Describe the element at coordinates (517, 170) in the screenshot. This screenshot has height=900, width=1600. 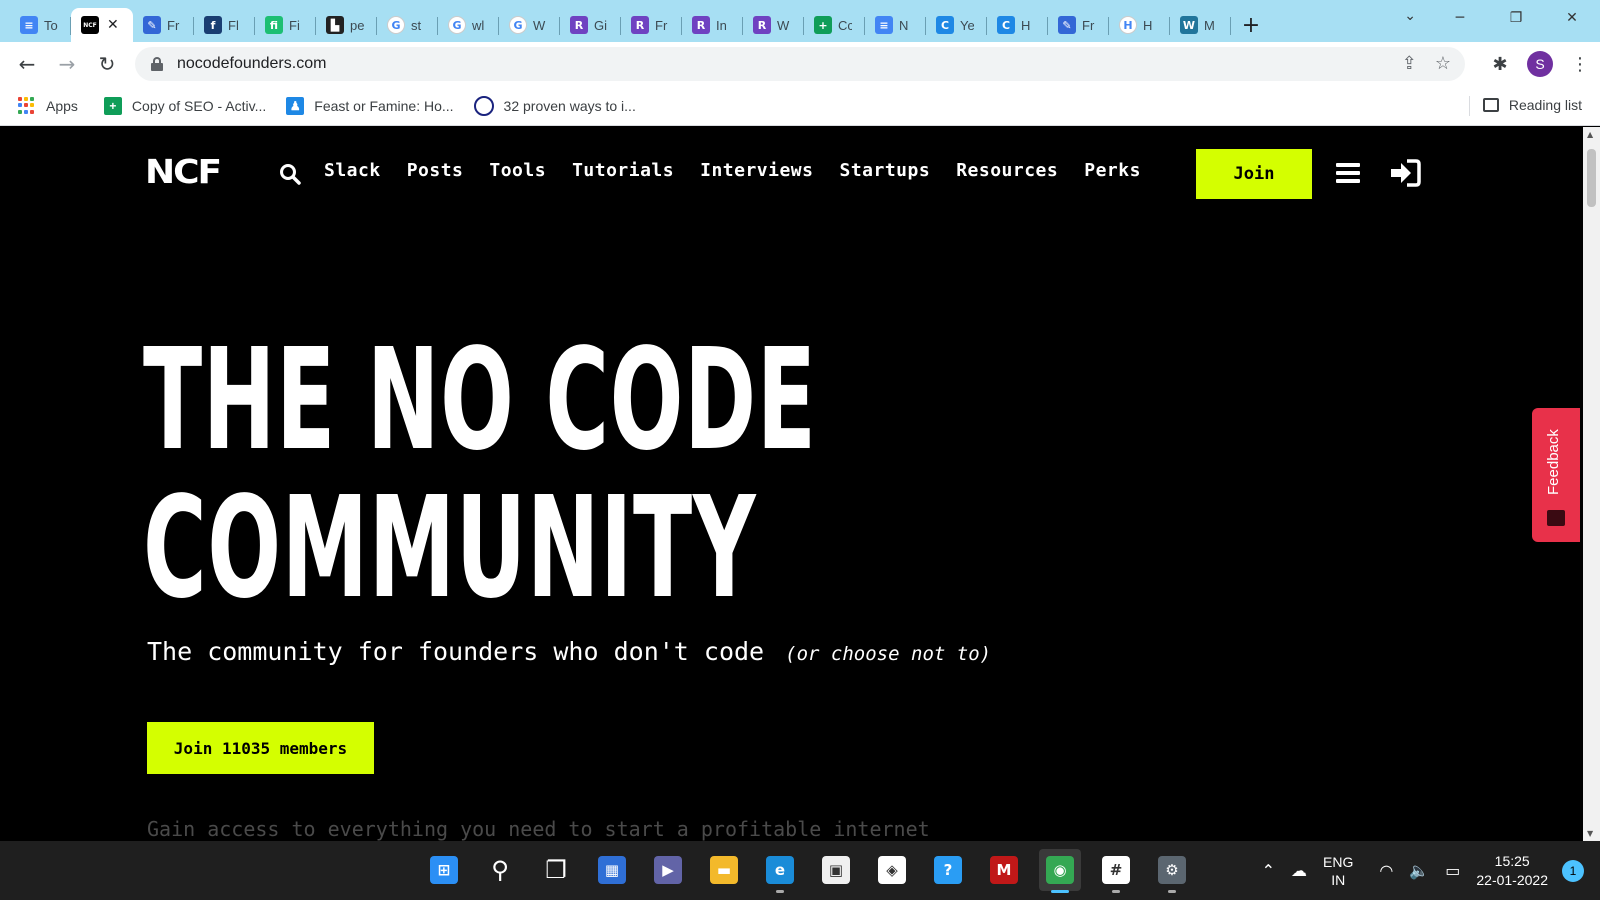
I see `nav-tools: Tools` at that location.